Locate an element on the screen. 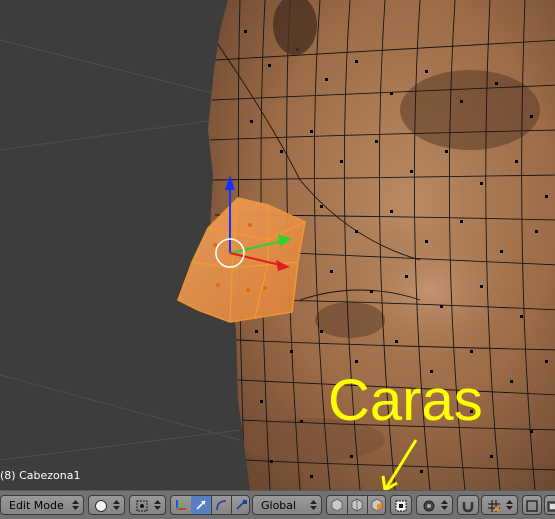  viewport-shading-dropdown is located at coordinates (106, 505).